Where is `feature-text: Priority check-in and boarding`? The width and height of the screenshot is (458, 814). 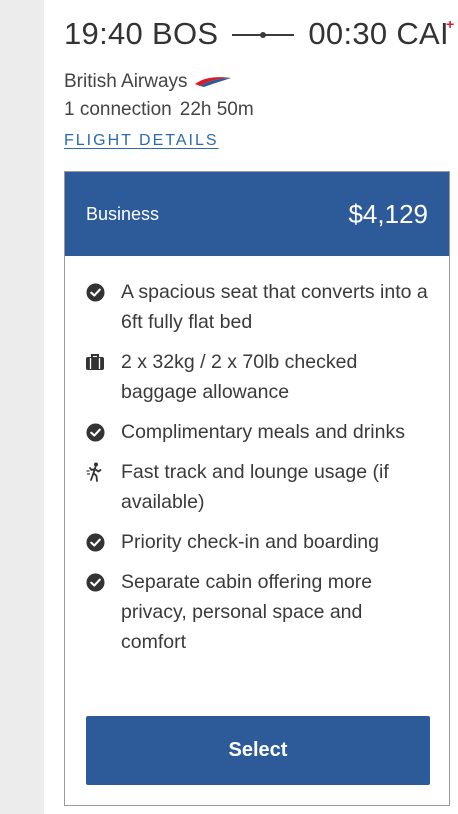 feature-text: Priority check-in and boarding is located at coordinates (250, 542).